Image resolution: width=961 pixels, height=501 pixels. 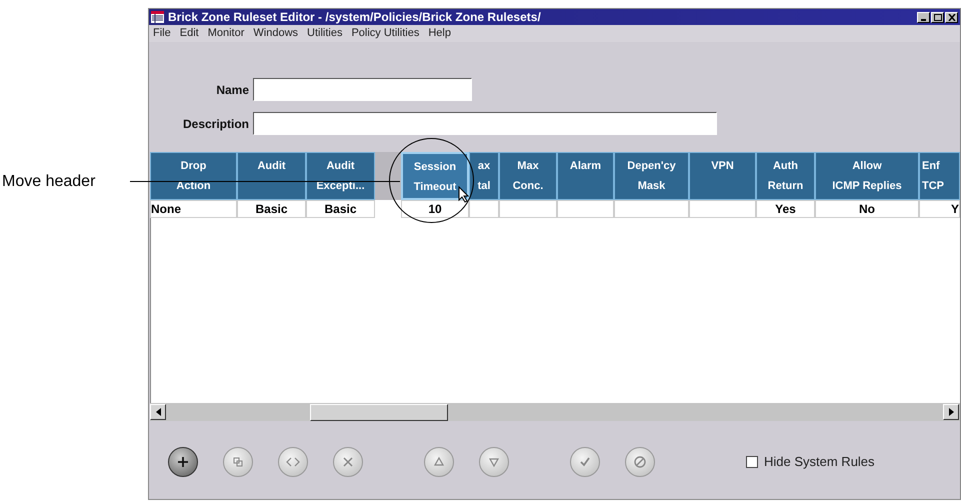 I want to click on column-header: Session Timeout, so click(x=435, y=176).